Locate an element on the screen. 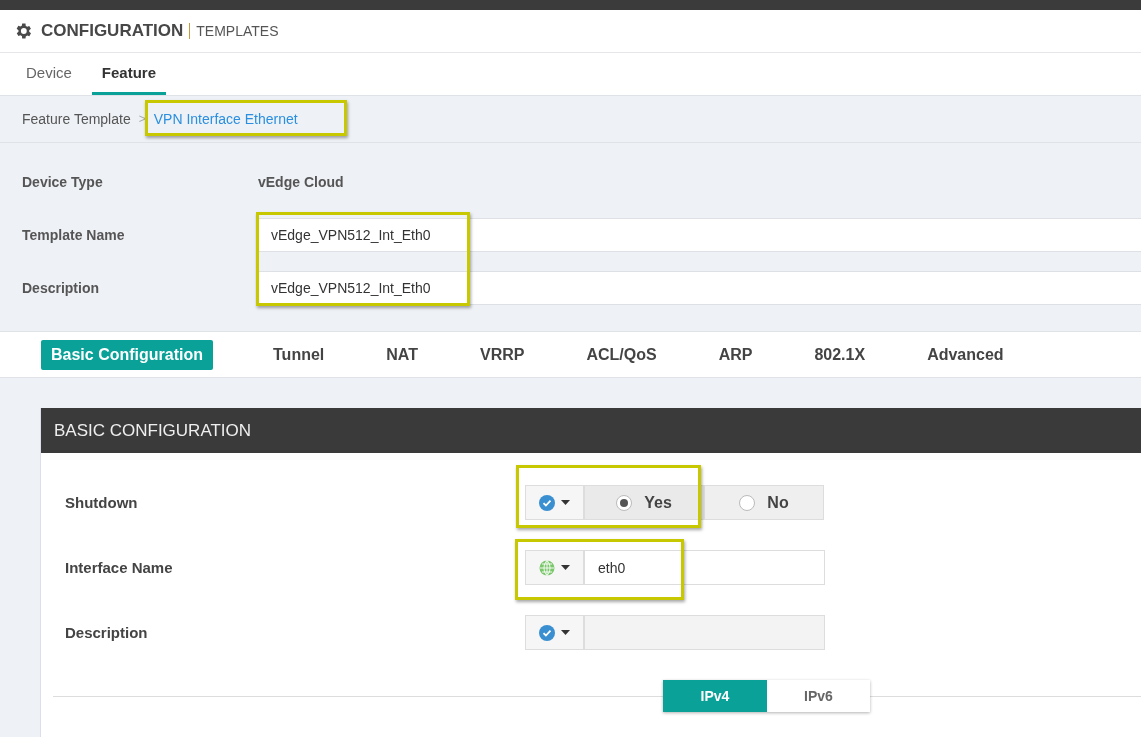  form-label: Template Name is located at coordinates (74, 235).